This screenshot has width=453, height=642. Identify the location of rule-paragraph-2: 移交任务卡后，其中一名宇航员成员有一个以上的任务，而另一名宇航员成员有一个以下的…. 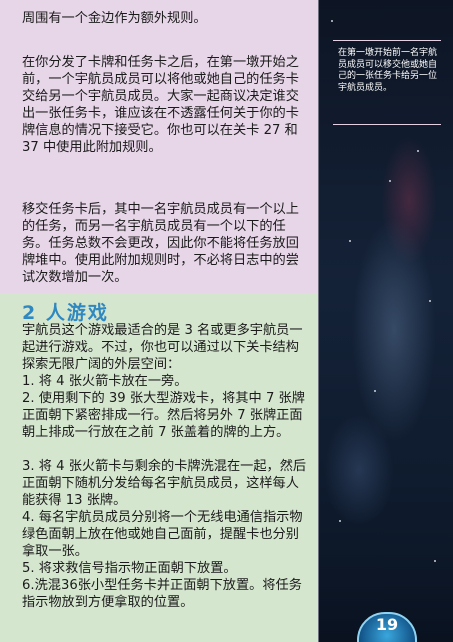
(160, 243).